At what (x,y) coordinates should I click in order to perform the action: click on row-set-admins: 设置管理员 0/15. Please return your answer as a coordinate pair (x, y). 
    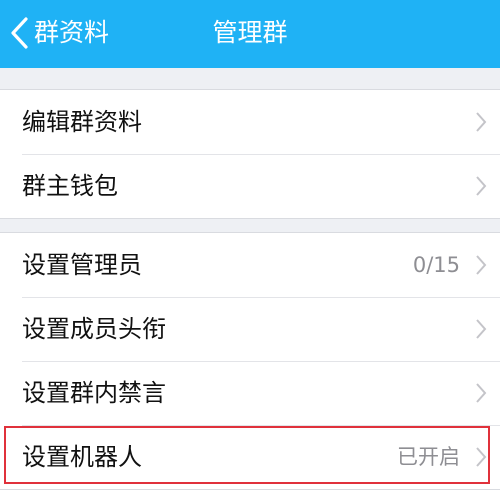
    Looking at the image, I should click on (250, 265).